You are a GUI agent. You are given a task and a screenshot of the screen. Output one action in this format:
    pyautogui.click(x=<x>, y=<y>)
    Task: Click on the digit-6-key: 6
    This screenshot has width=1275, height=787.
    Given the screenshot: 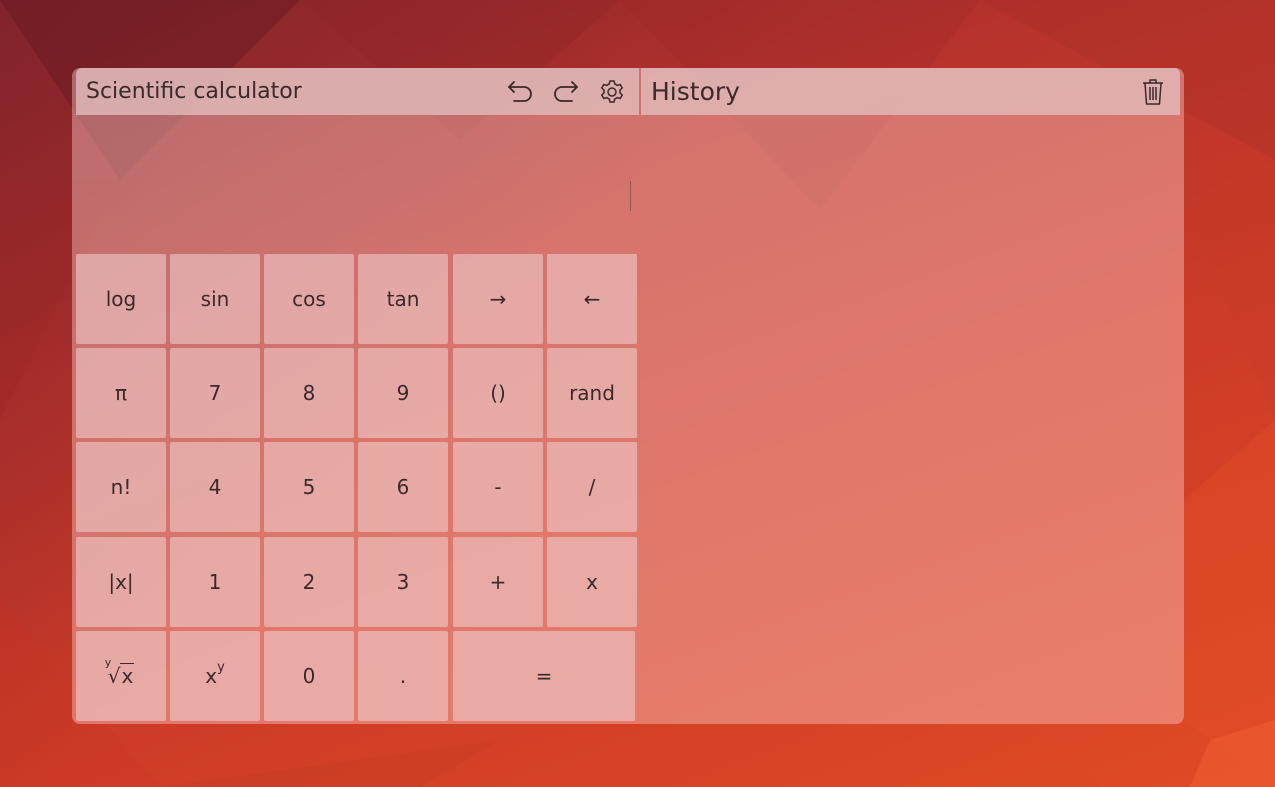 What is the action you would take?
    pyautogui.click(x=403, y=487)
    